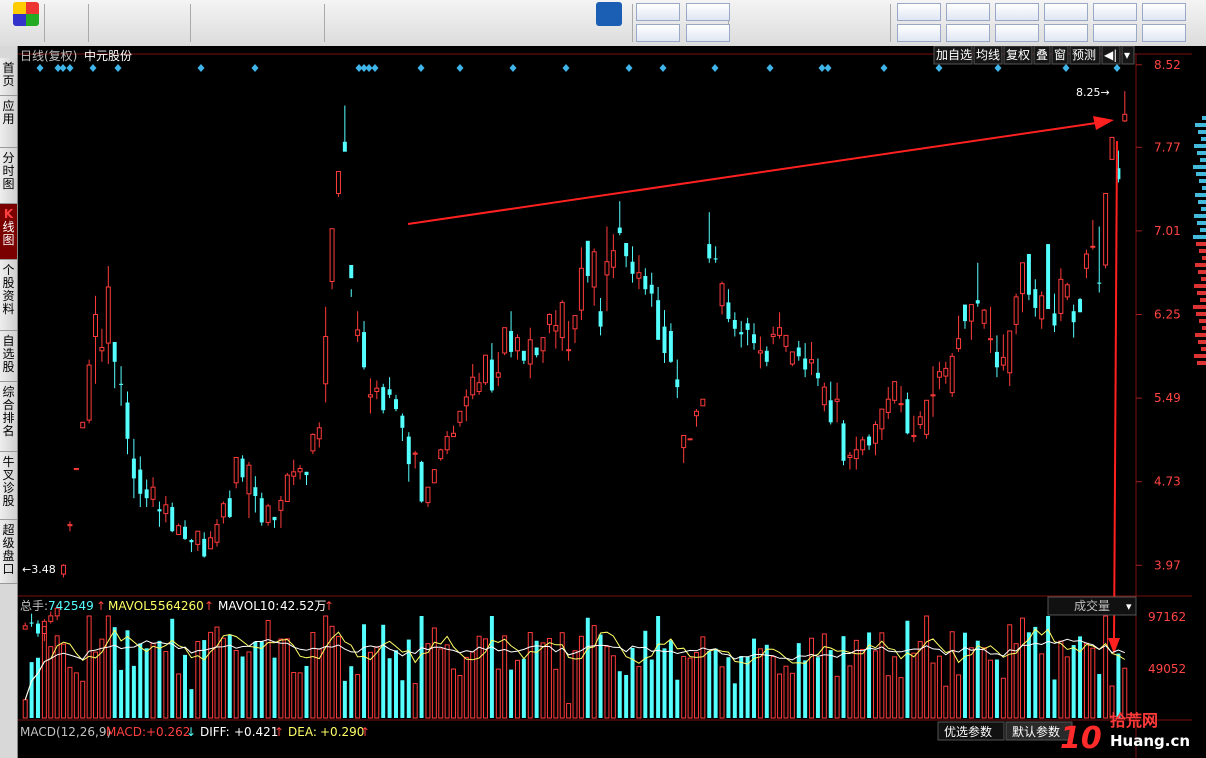 Image resolution: width=1206 pixels, height=758 pixels. I want to click on sidebar-tab-1: 应用, so click(8, 122).